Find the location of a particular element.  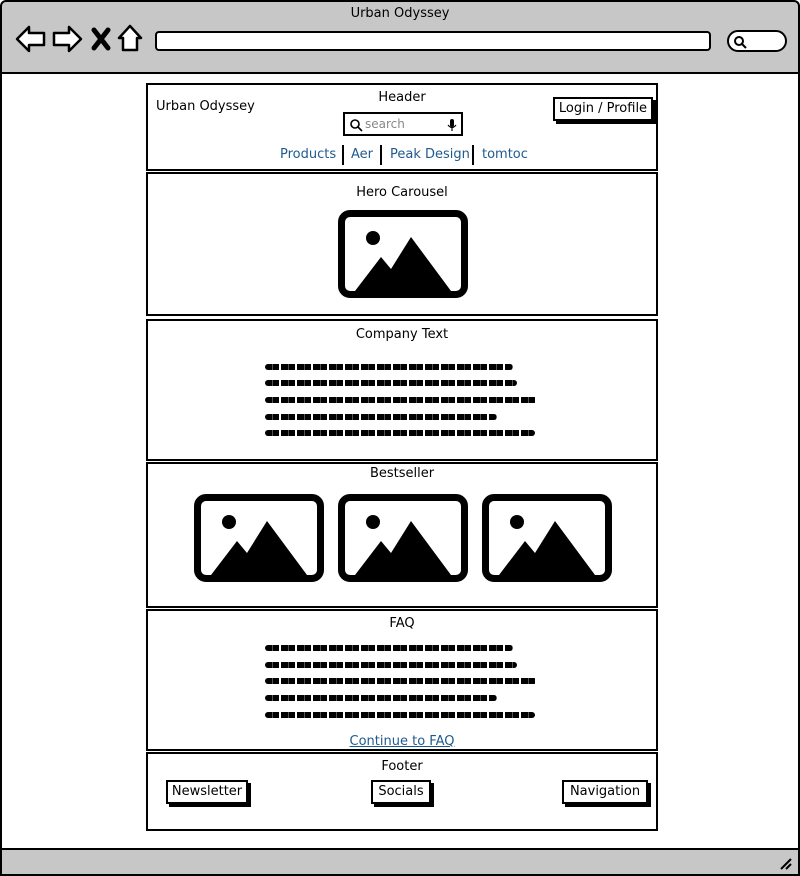

search-input: search is located at coordinates (403, 124).